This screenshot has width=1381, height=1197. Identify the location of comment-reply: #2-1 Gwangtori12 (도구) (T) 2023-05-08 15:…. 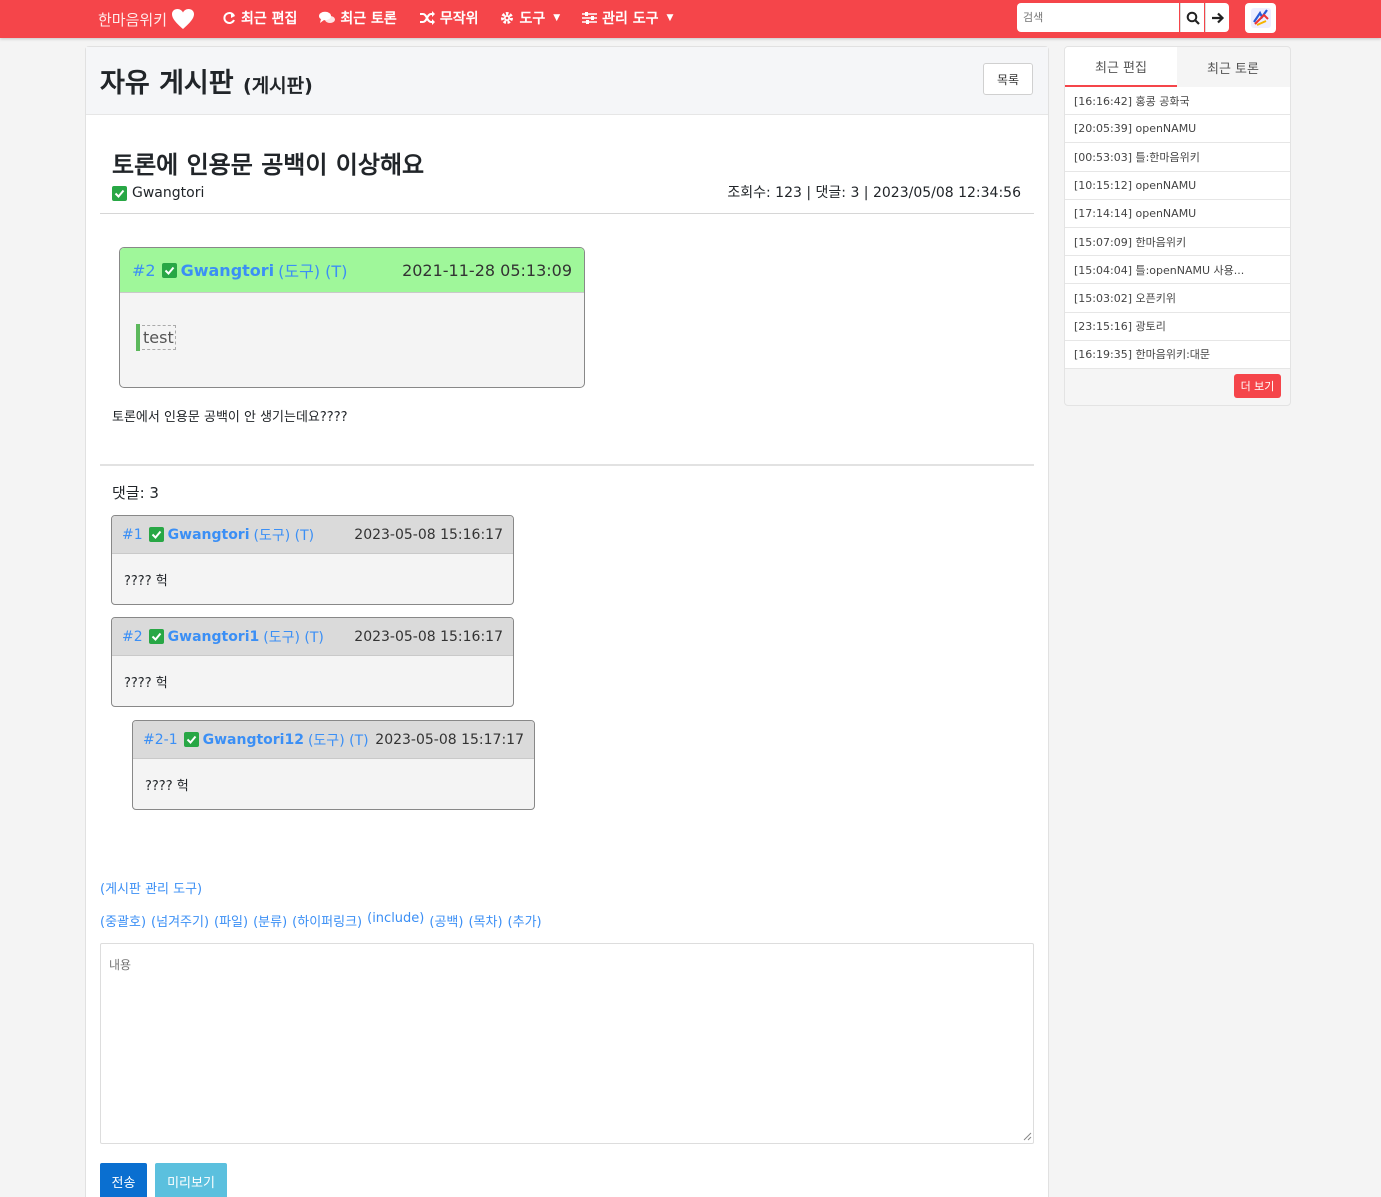
(333, 765).